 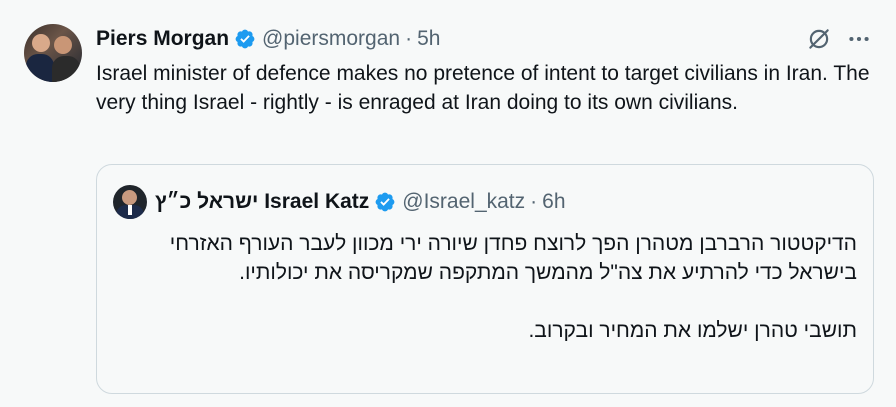 I want to click on quoted-tweet-timestamp: 6h, so click(x=553, y=202).